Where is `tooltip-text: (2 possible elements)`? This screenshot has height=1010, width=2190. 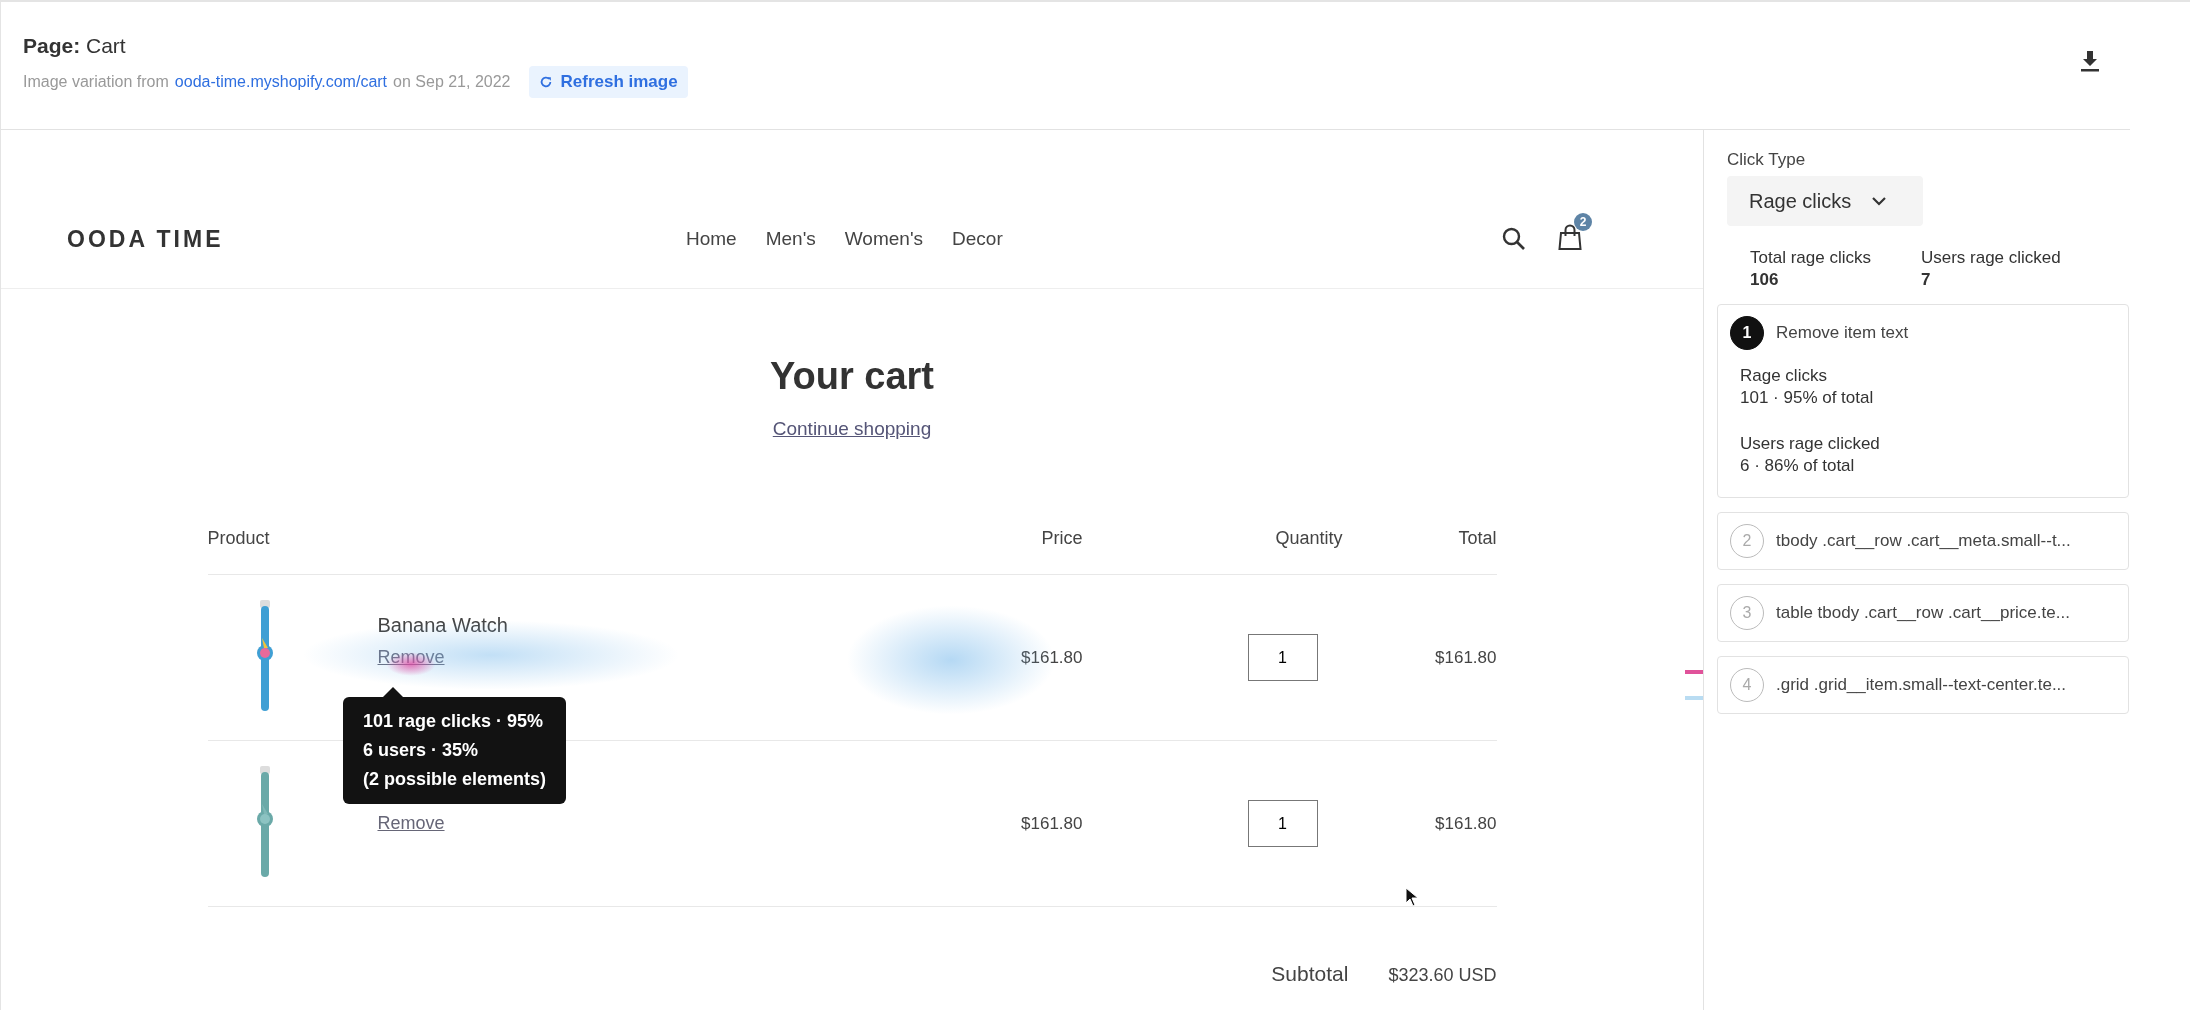 tooltip-text: (2 possible elements) is located at coordinates (455, 779).